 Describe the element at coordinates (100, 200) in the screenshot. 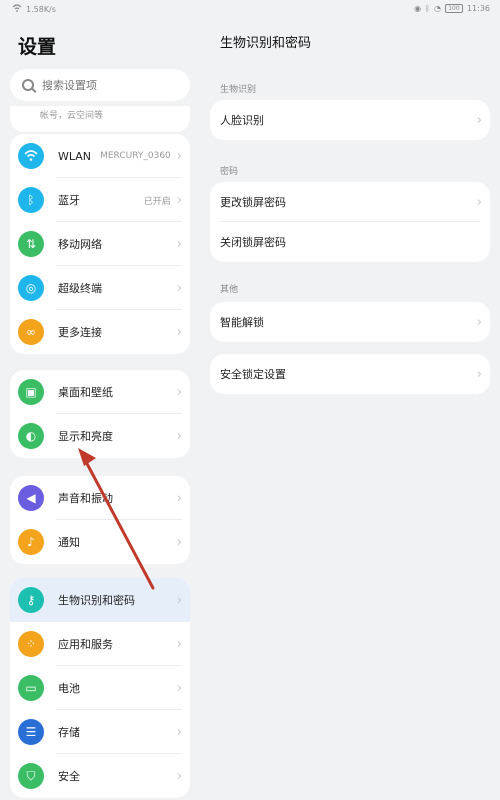

I see `sidebar-item-bluetooth: ᛒ 蓝牙 已开启 ›` at that location.